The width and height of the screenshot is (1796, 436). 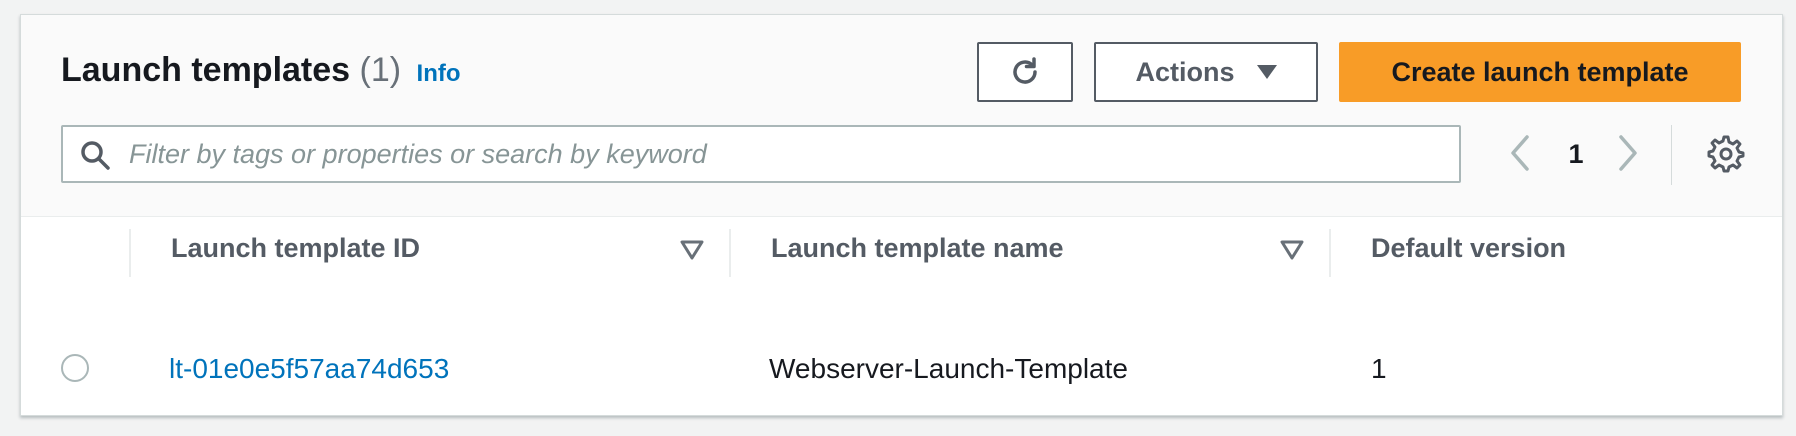 I want to click on search-box, so click(x=761, y=154).